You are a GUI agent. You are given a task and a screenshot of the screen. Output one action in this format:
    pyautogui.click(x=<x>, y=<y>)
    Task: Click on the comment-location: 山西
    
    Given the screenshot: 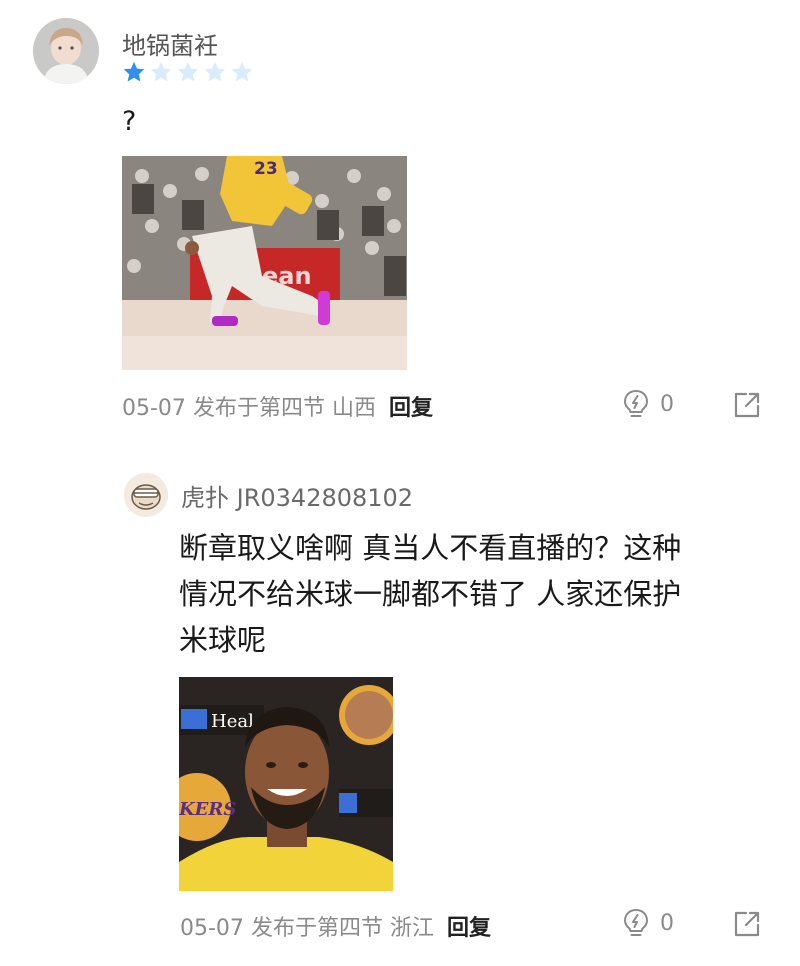 What is the action you would take?
    pyautogui.click(x=353, y=408)
    